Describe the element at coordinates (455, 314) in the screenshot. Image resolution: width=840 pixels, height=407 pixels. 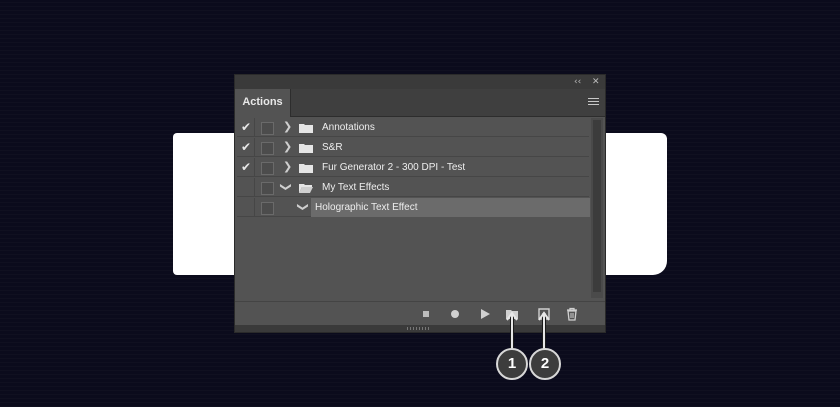
I see `record-icon` at that location.